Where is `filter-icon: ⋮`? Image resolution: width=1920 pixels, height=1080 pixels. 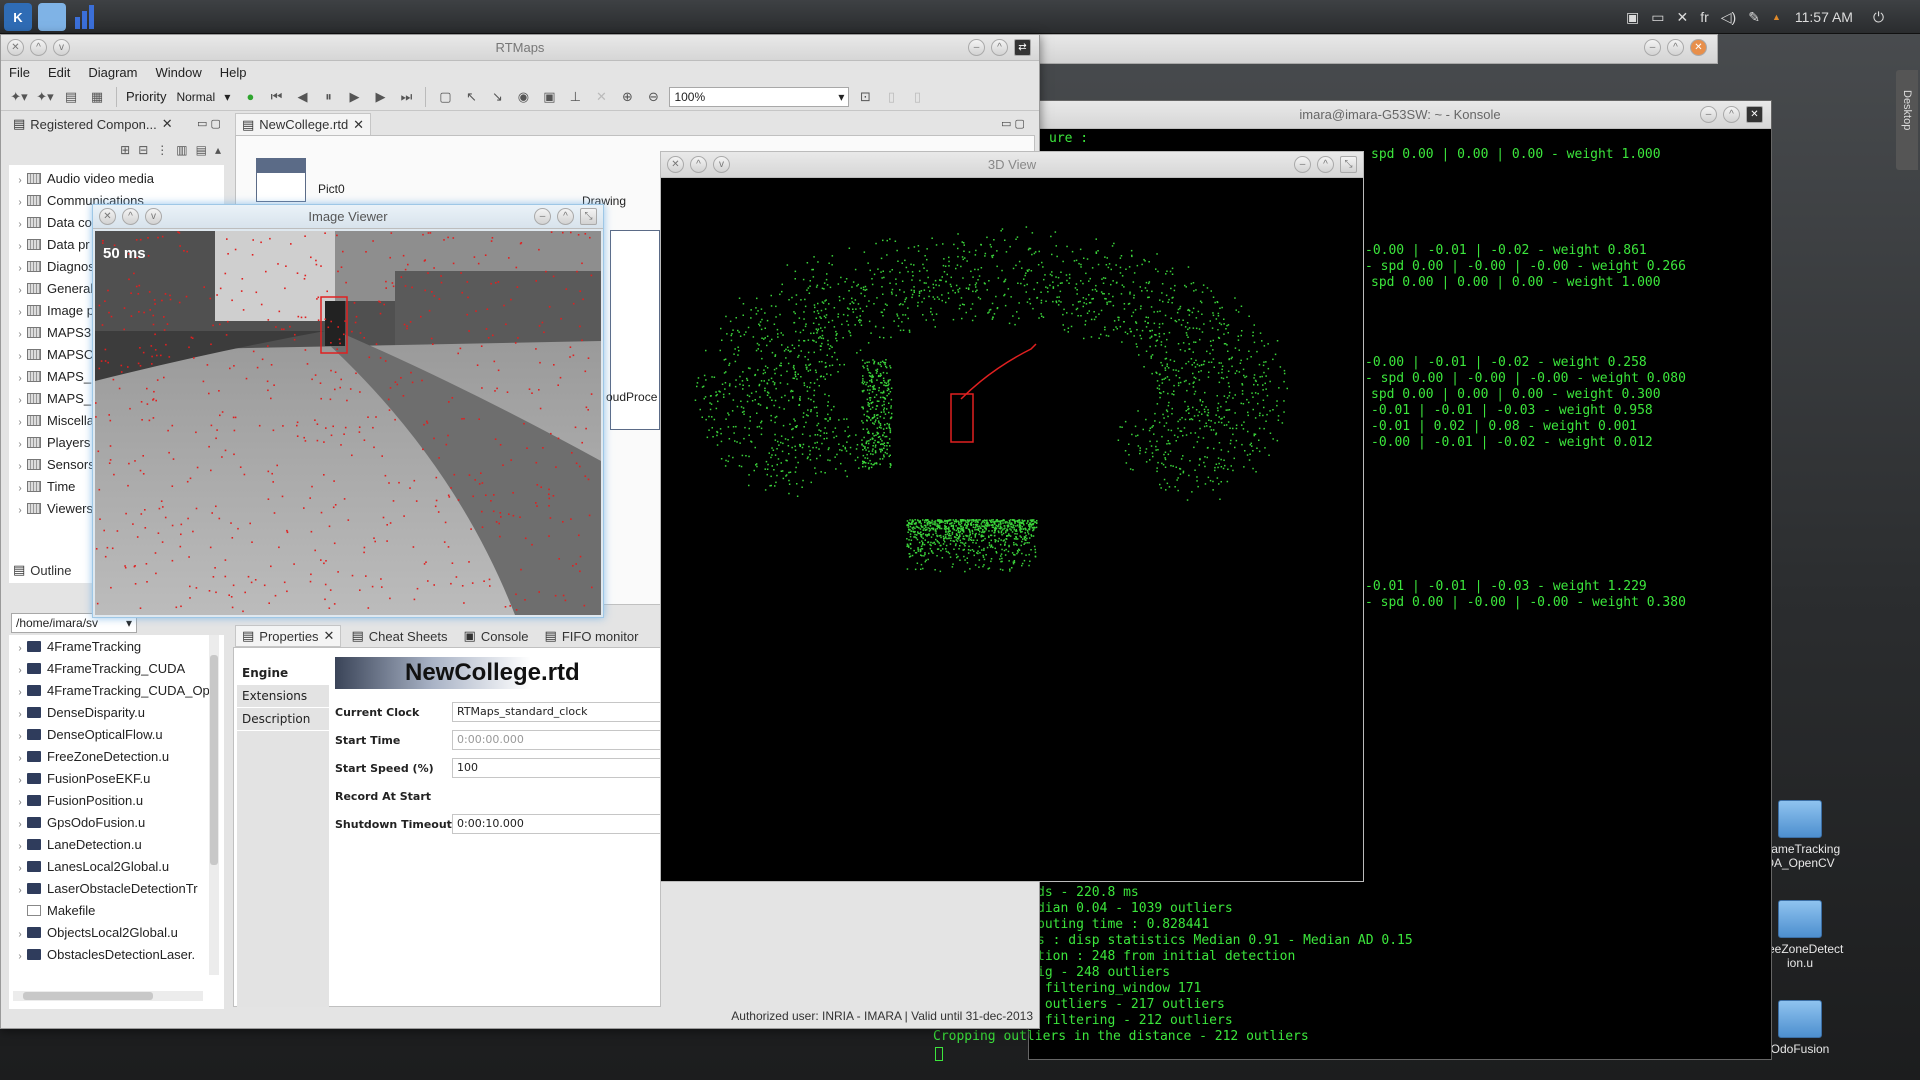
filter-icon: ⋮ is located at coordinates (162, 150).